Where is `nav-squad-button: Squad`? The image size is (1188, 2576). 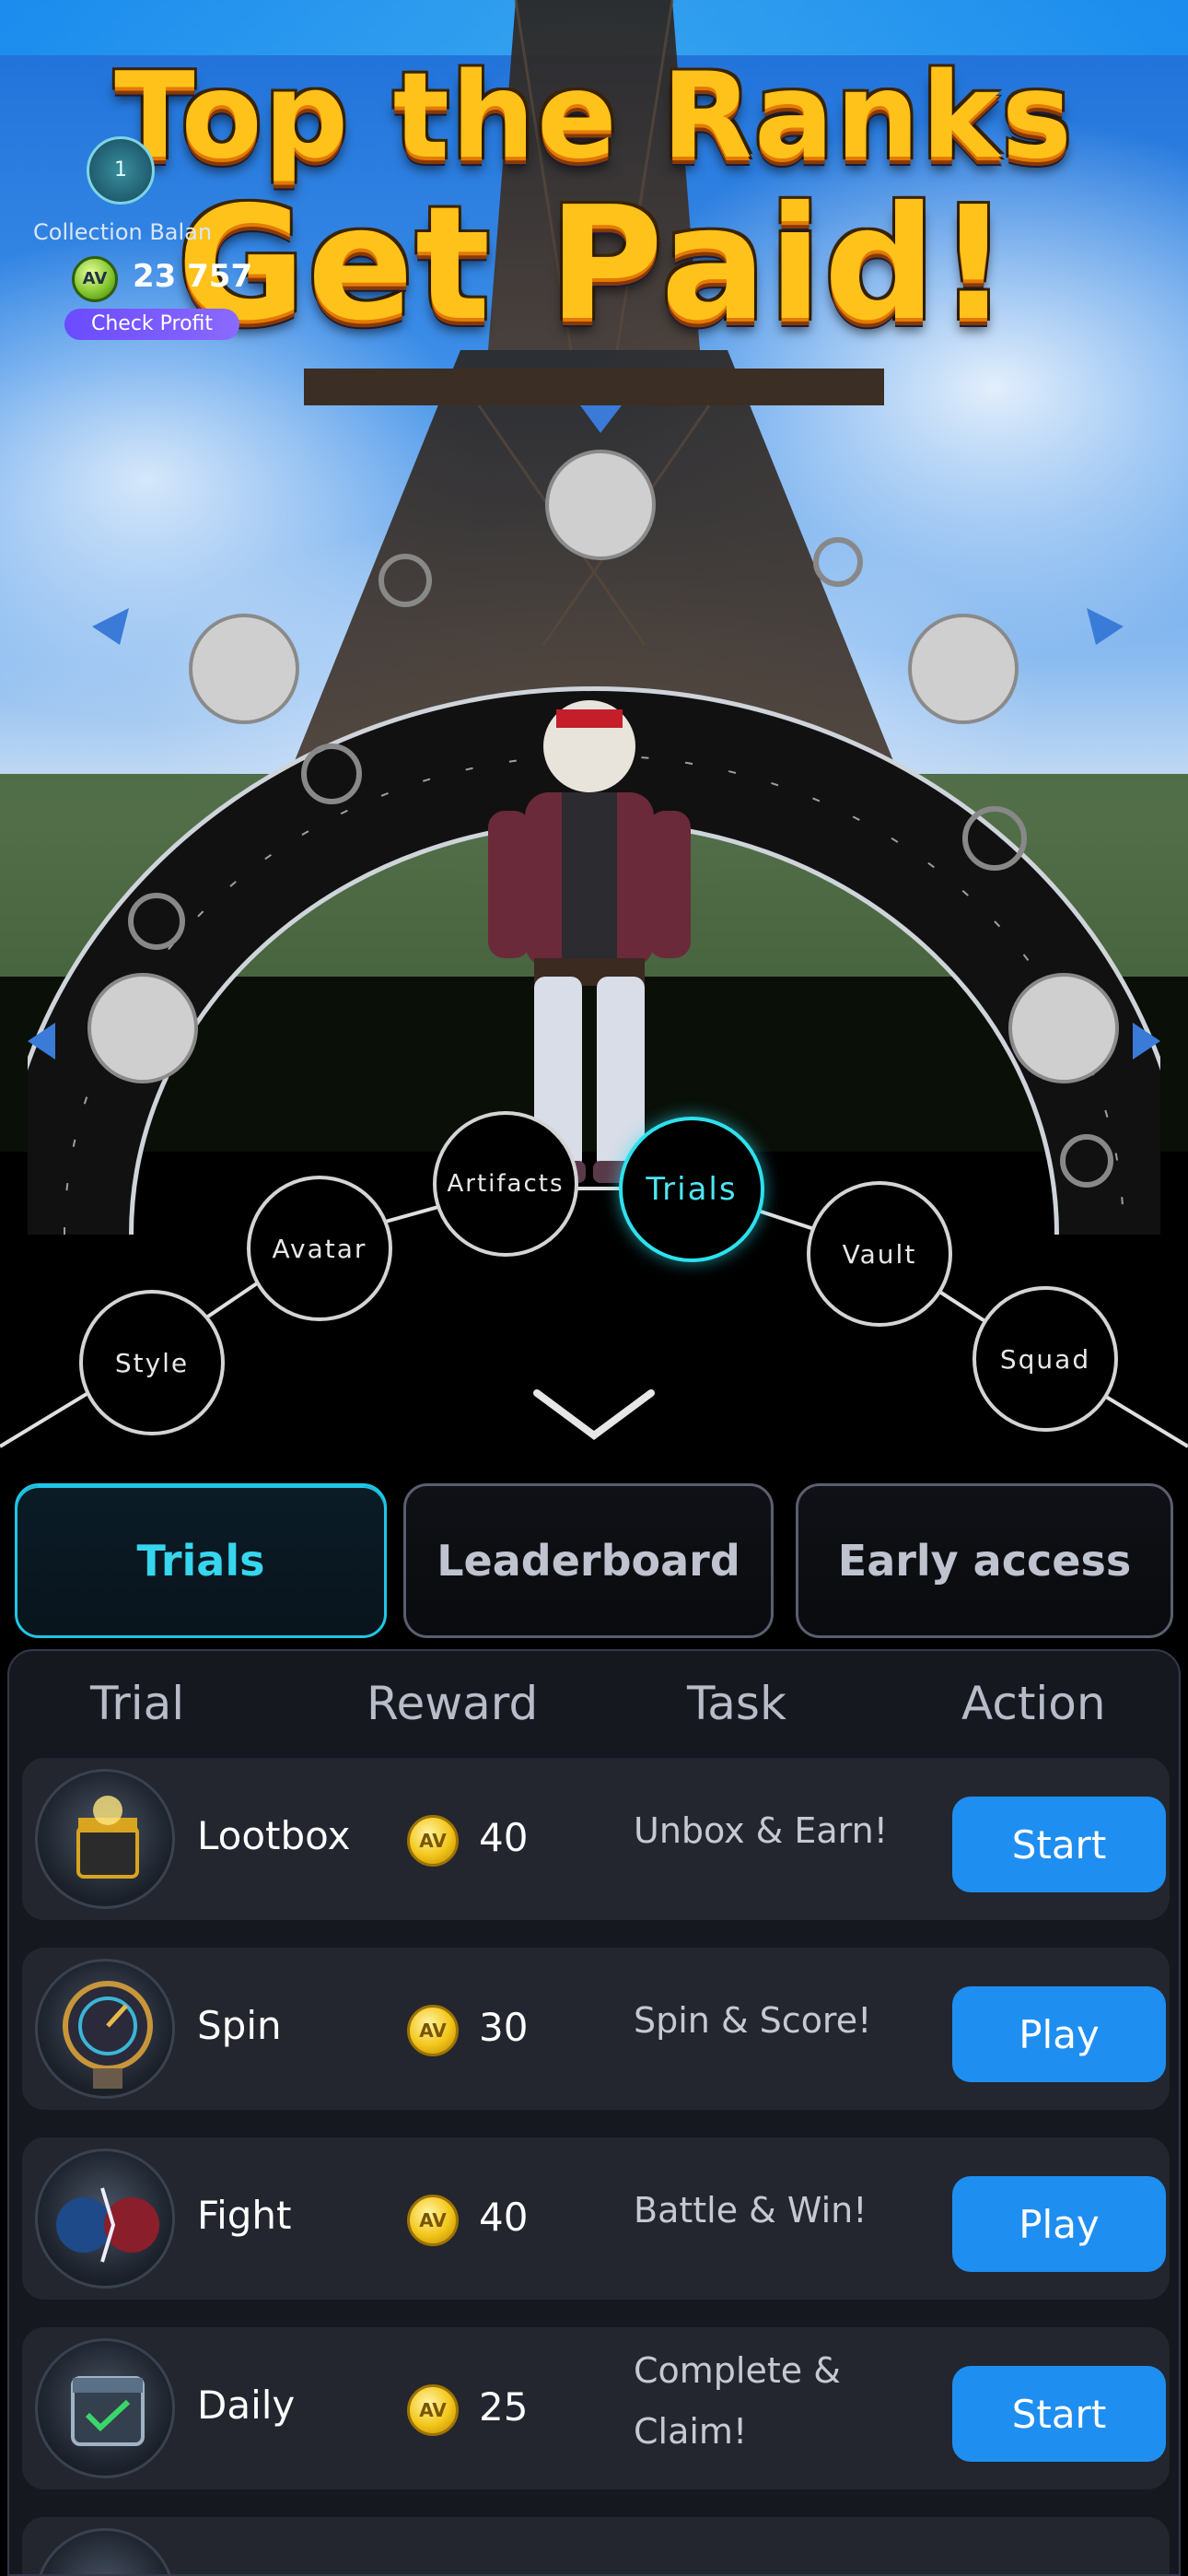 nav-squad-button: Squad is located at coordinates (1045, 1359).